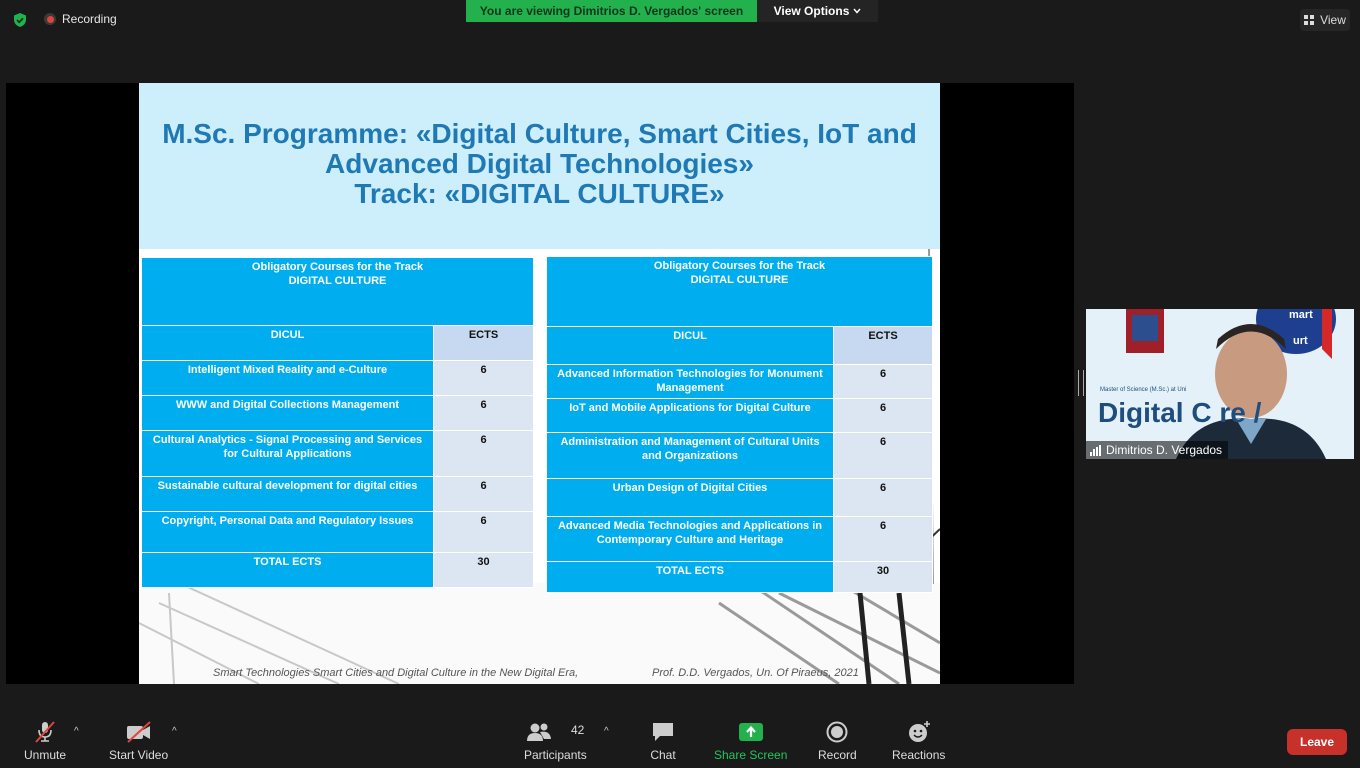 The width and height of the screenshot is (1360, 768). Describe the element at coordinates (1300, 341) in the screenshot. I see `video-background-top-text-2: urt` at that location.